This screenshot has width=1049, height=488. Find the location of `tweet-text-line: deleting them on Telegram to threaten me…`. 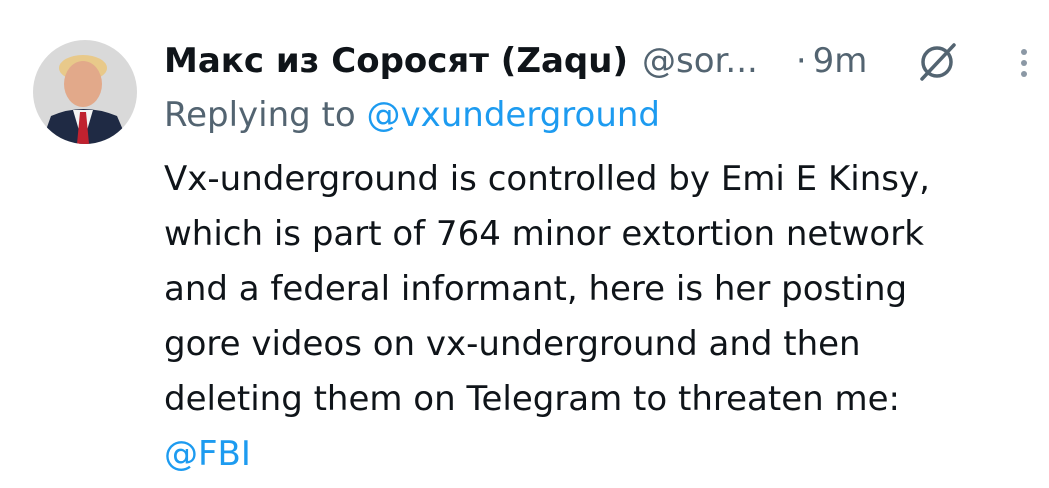

tweet-text-line: deleting them on Telegram to threaten me… is located at coordinates (532, 399).